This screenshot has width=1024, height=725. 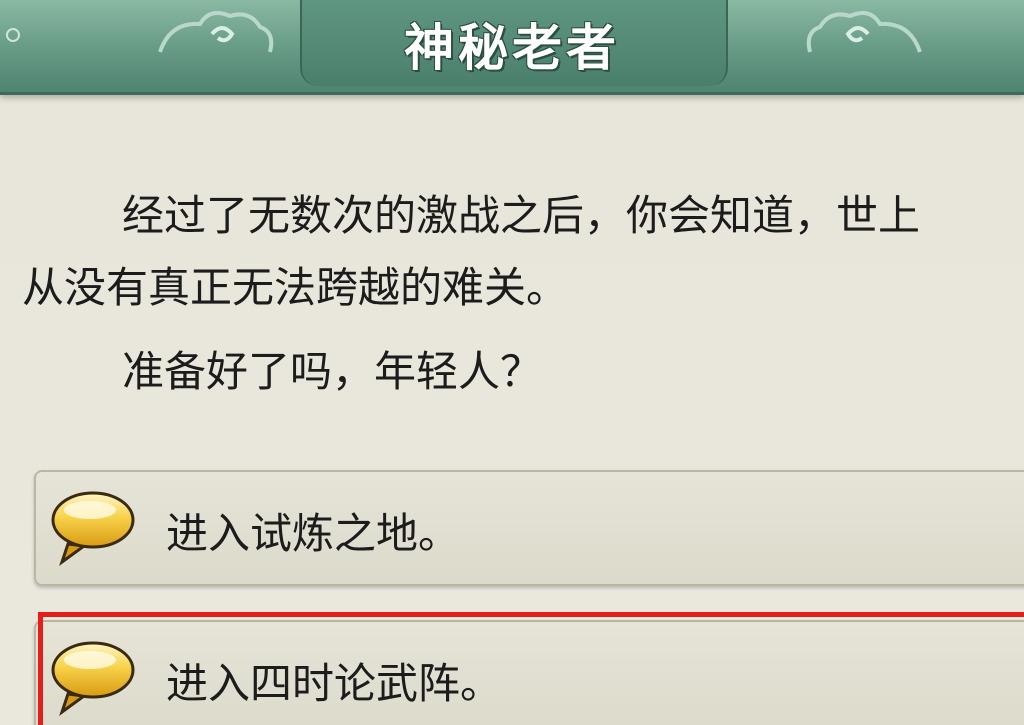 What do you see at coordinates (529, 672) in the screenshot?
I see `option-enter-four-seasons-array: 进入四时论武阵。` at bounding box center [529, 672].